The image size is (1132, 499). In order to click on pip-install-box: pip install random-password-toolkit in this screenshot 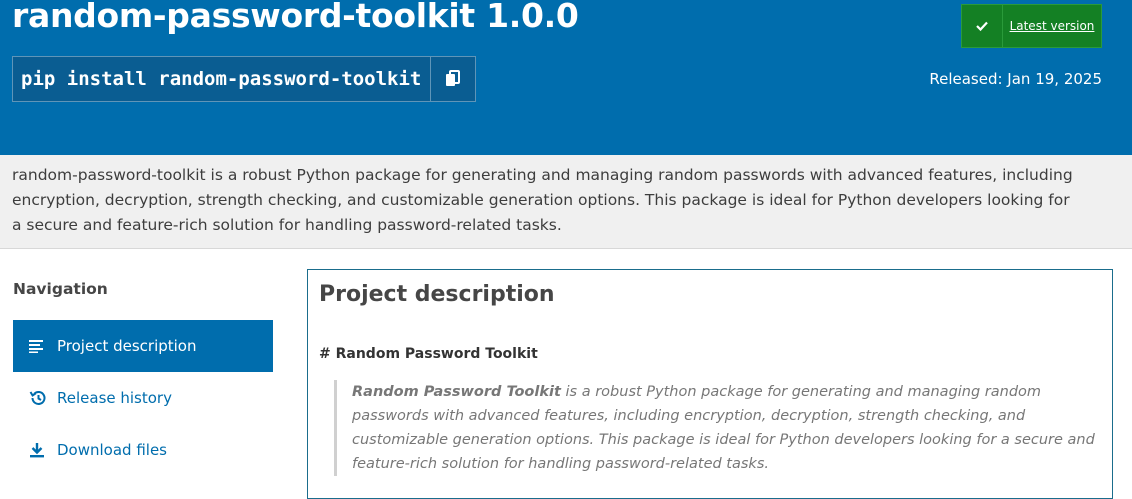, I will do `click(244, 79)`.